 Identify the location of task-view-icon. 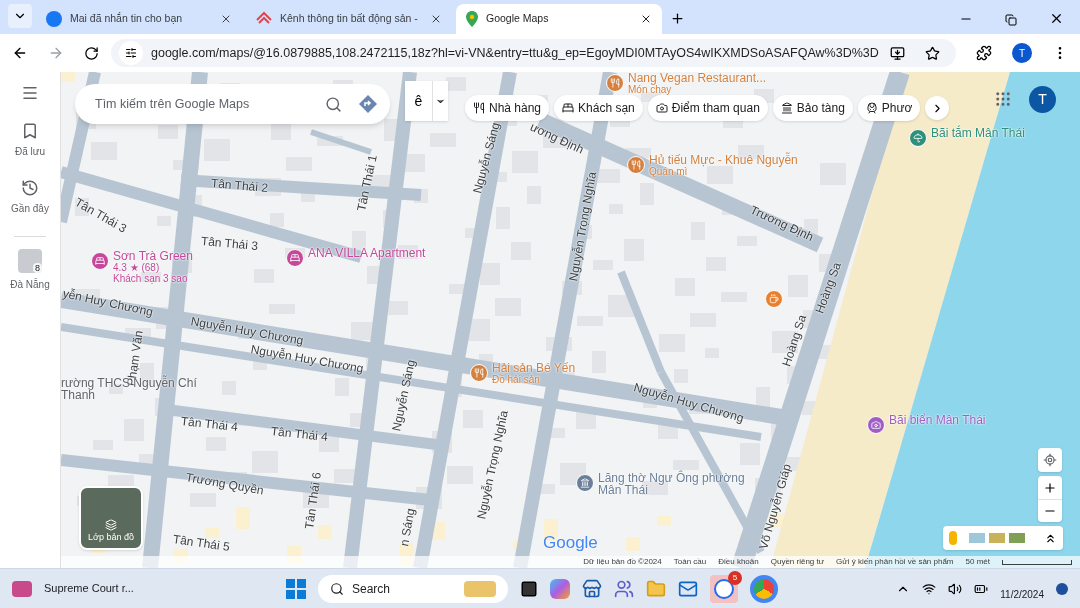
(529, 588).